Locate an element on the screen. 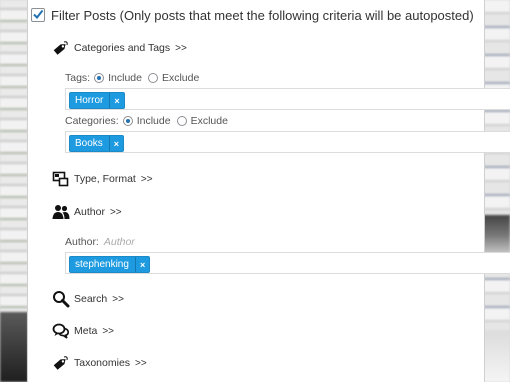 This screenshot has height=382, width=510. token-label: Books is located at coordinates (89, 143).